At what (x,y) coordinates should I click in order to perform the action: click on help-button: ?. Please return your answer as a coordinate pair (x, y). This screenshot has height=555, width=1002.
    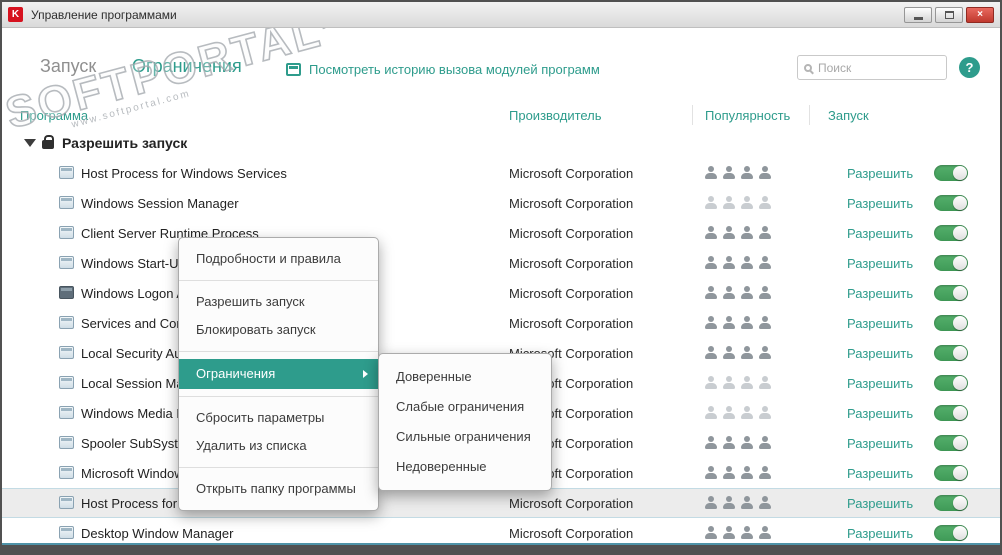
    Looking at the image, I should click on (969, 67).